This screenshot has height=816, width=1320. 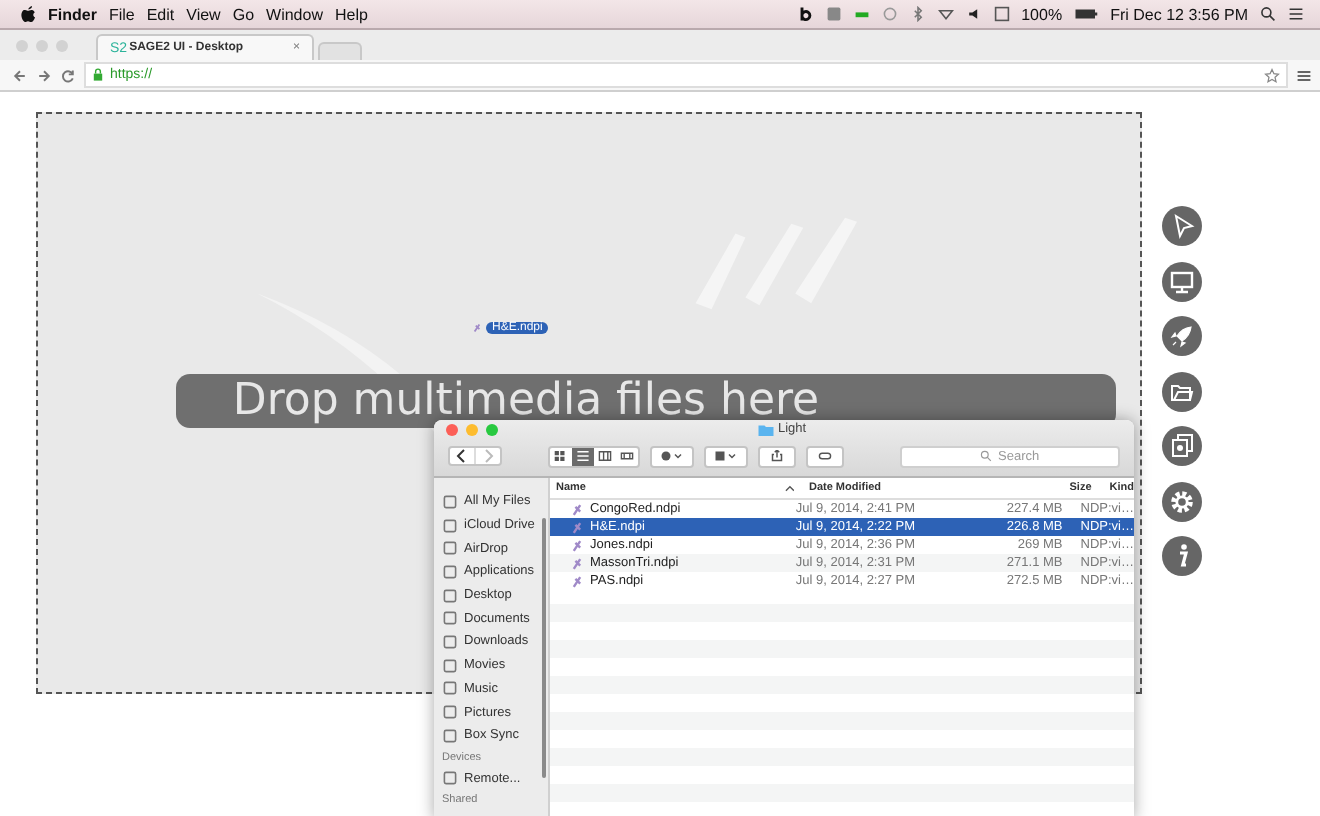 What do you see at coordinates (121, 14) in the screenshot?
I see `menu-item: File` at bounding box center [121, 14].